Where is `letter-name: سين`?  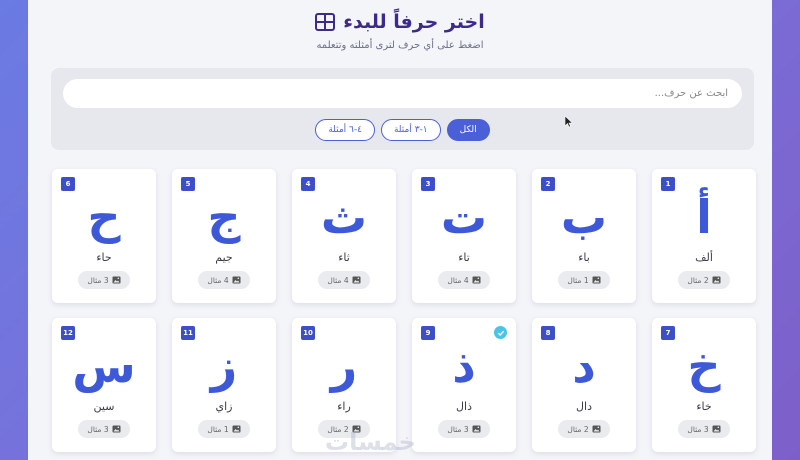 letter-name: سين is located at coordinates (104, 406).